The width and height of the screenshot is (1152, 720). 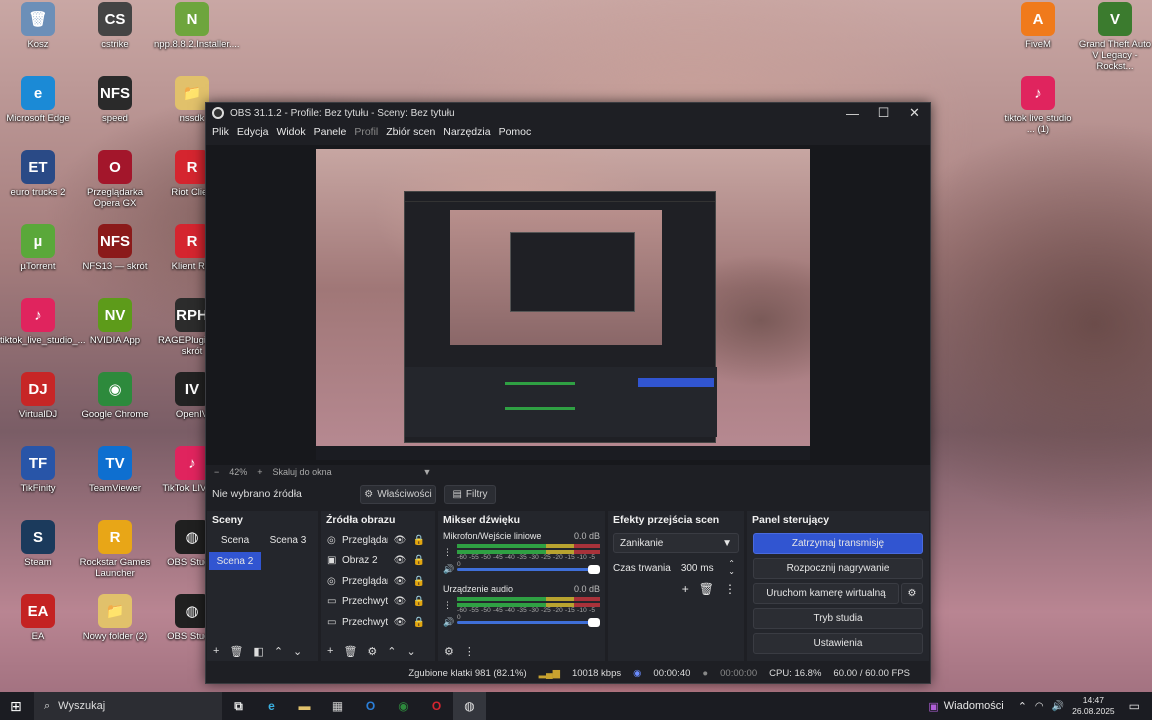 What do you see at coordinates (398, 494) in the screenshot?
I see `properties-button: ⚙ Właściwości` at bounding box center [398, 494].